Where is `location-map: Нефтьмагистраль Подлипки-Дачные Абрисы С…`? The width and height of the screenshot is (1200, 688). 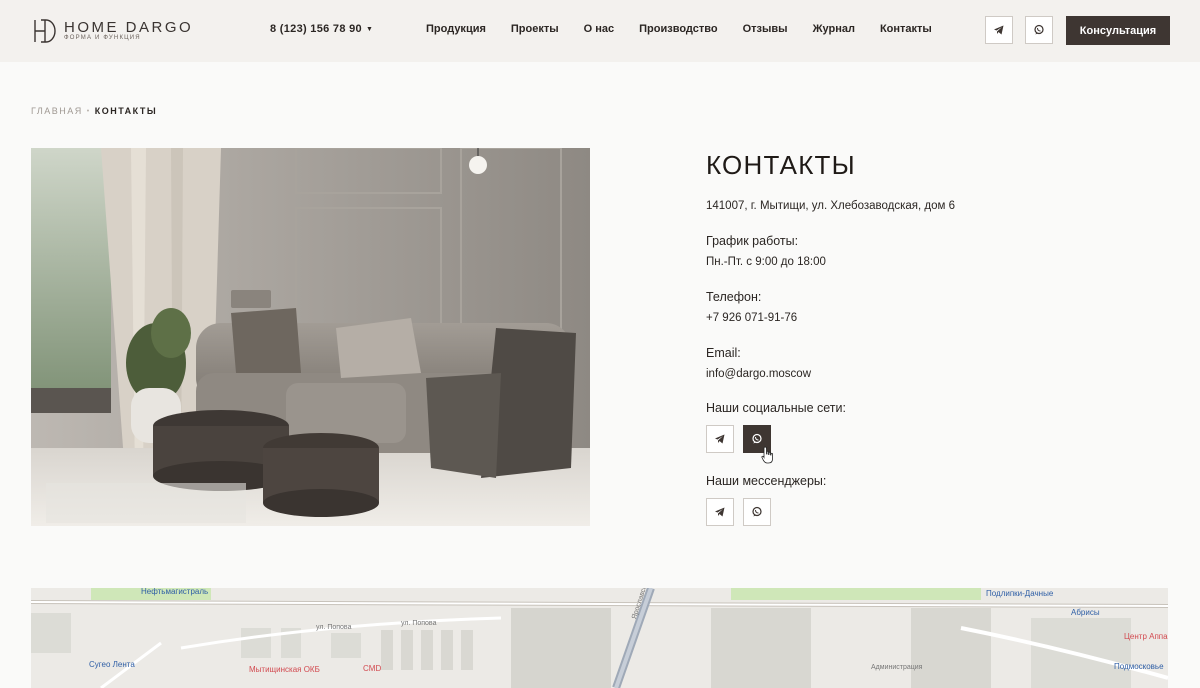
location-map: Нефтьмагистраль Подлипки-Дачные Абрисы С… is located at coordinates (599, 638).